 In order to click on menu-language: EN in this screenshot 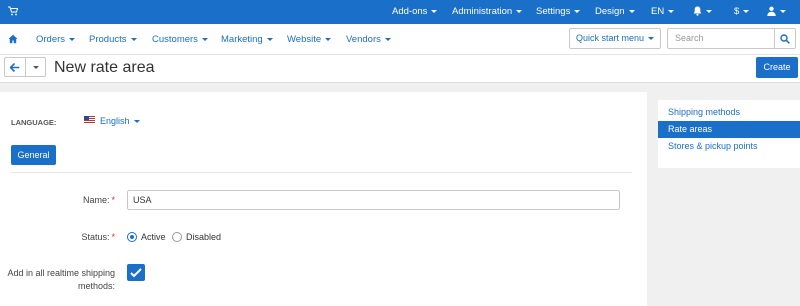, I will do `click(663, 12)`.